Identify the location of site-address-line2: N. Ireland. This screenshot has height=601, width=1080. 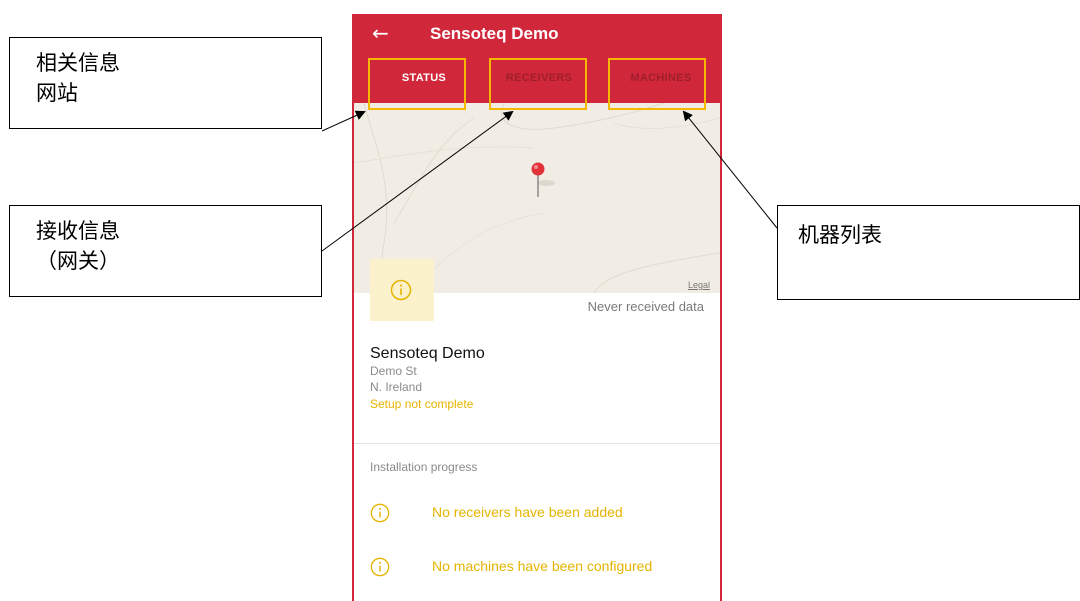
(396, 387).